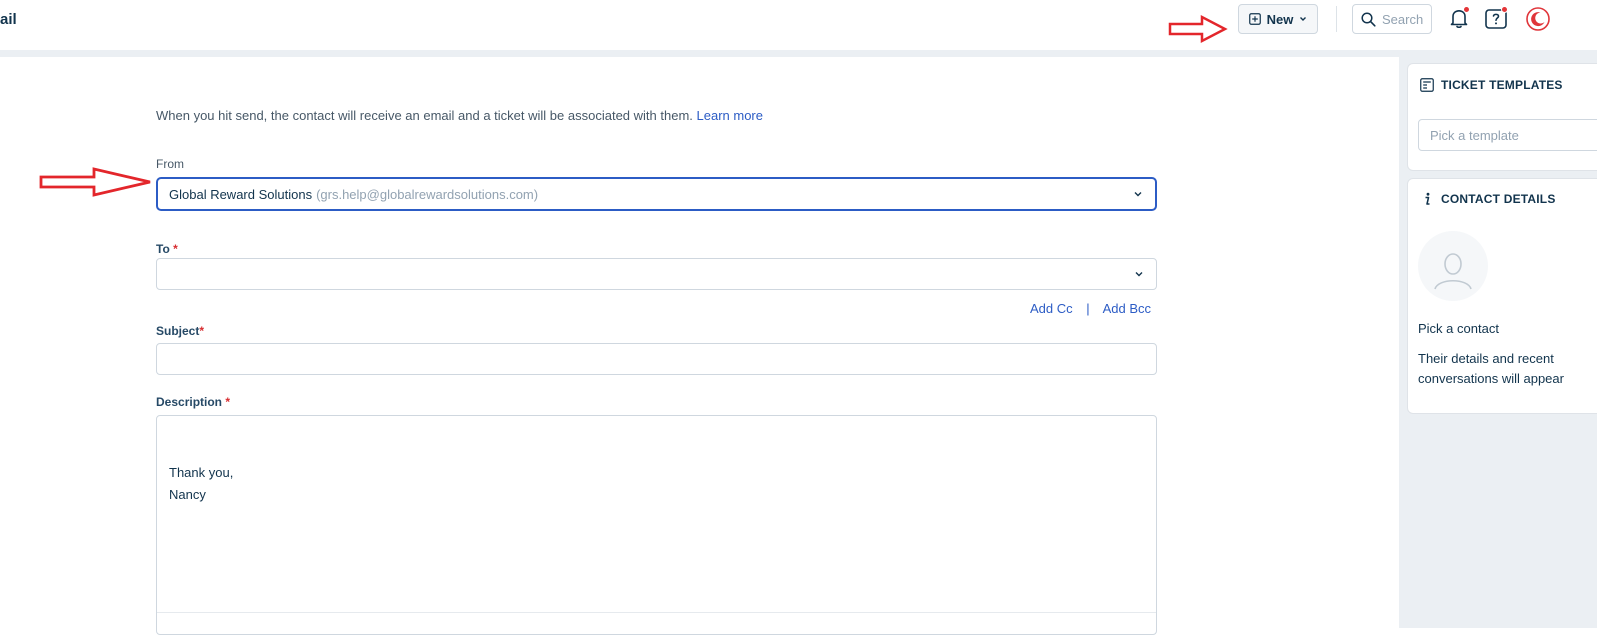 The image size is (1597, 635). I want to click on contact-avatar, so click(1453, 266).